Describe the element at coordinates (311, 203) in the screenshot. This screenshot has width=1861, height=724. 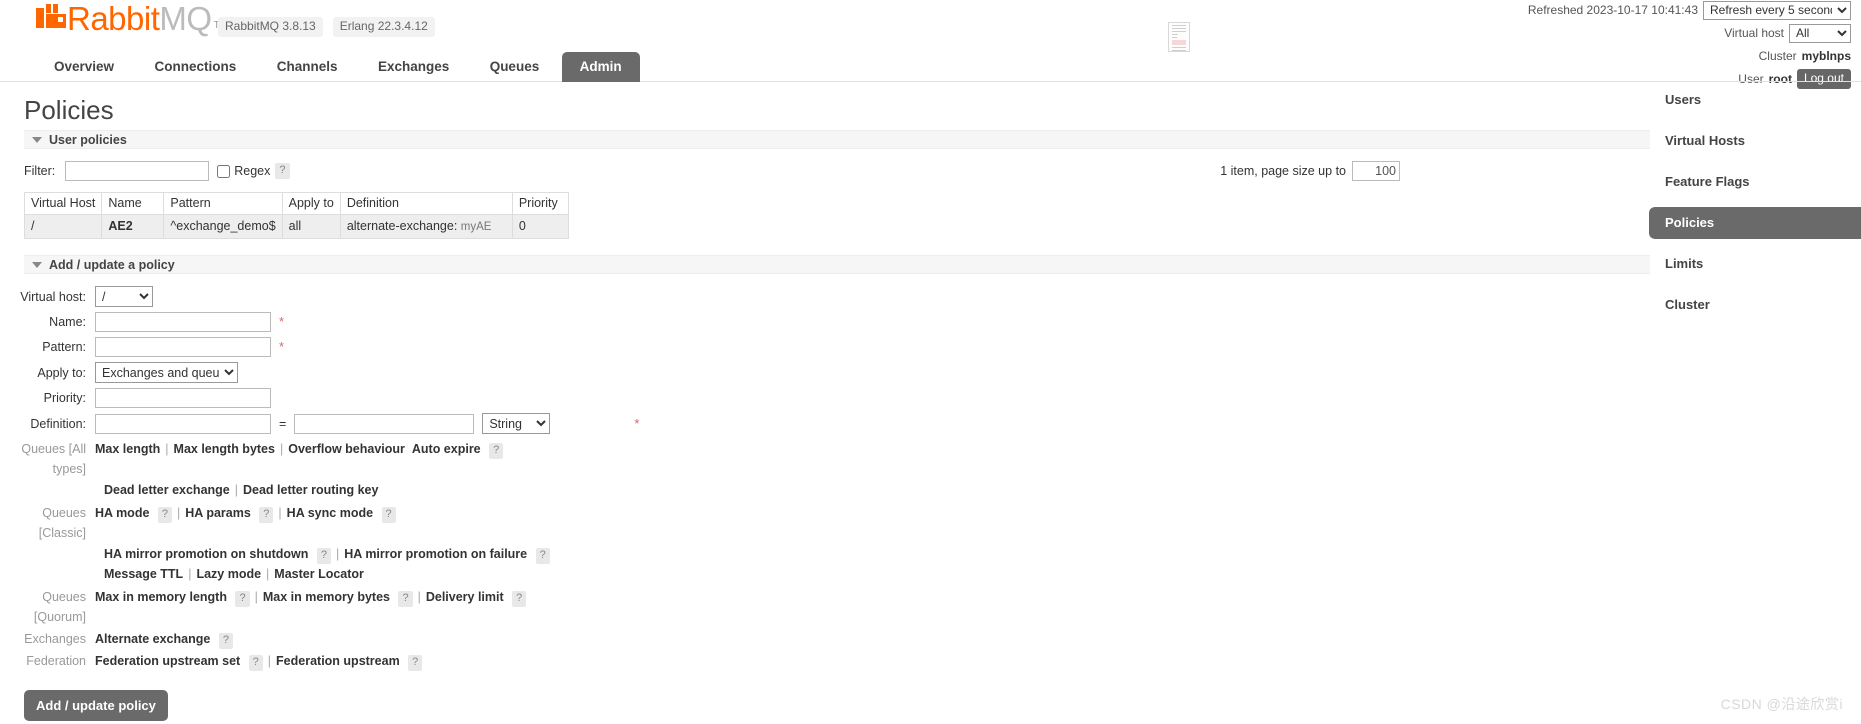
I see `col-apply-to: Apply to` at that location.